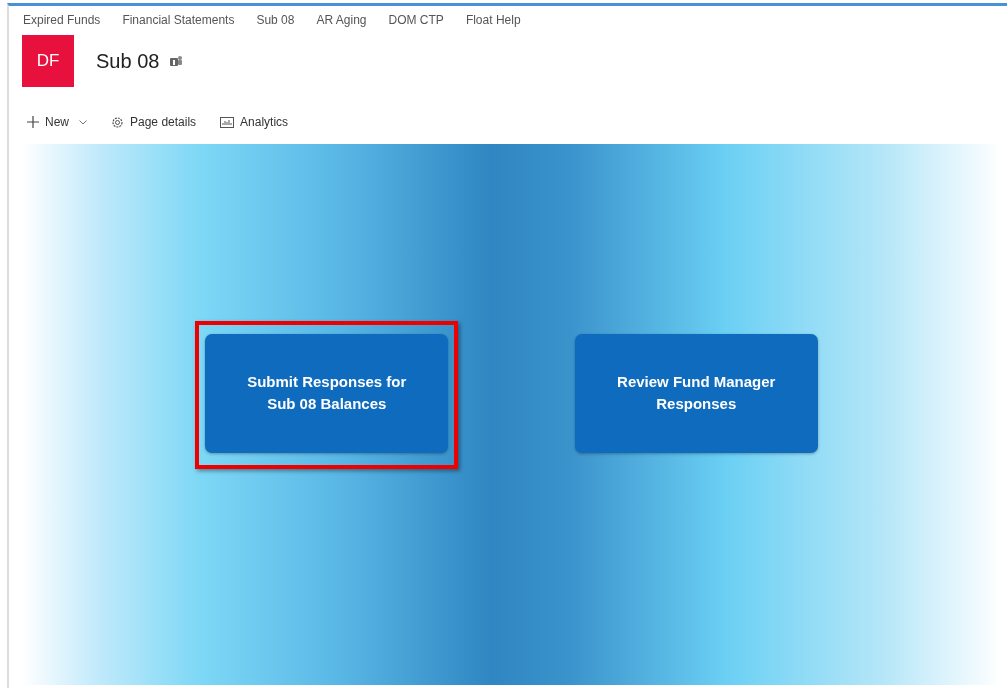  I want to click on nav-link: Financial Statements, so click(178, 20).